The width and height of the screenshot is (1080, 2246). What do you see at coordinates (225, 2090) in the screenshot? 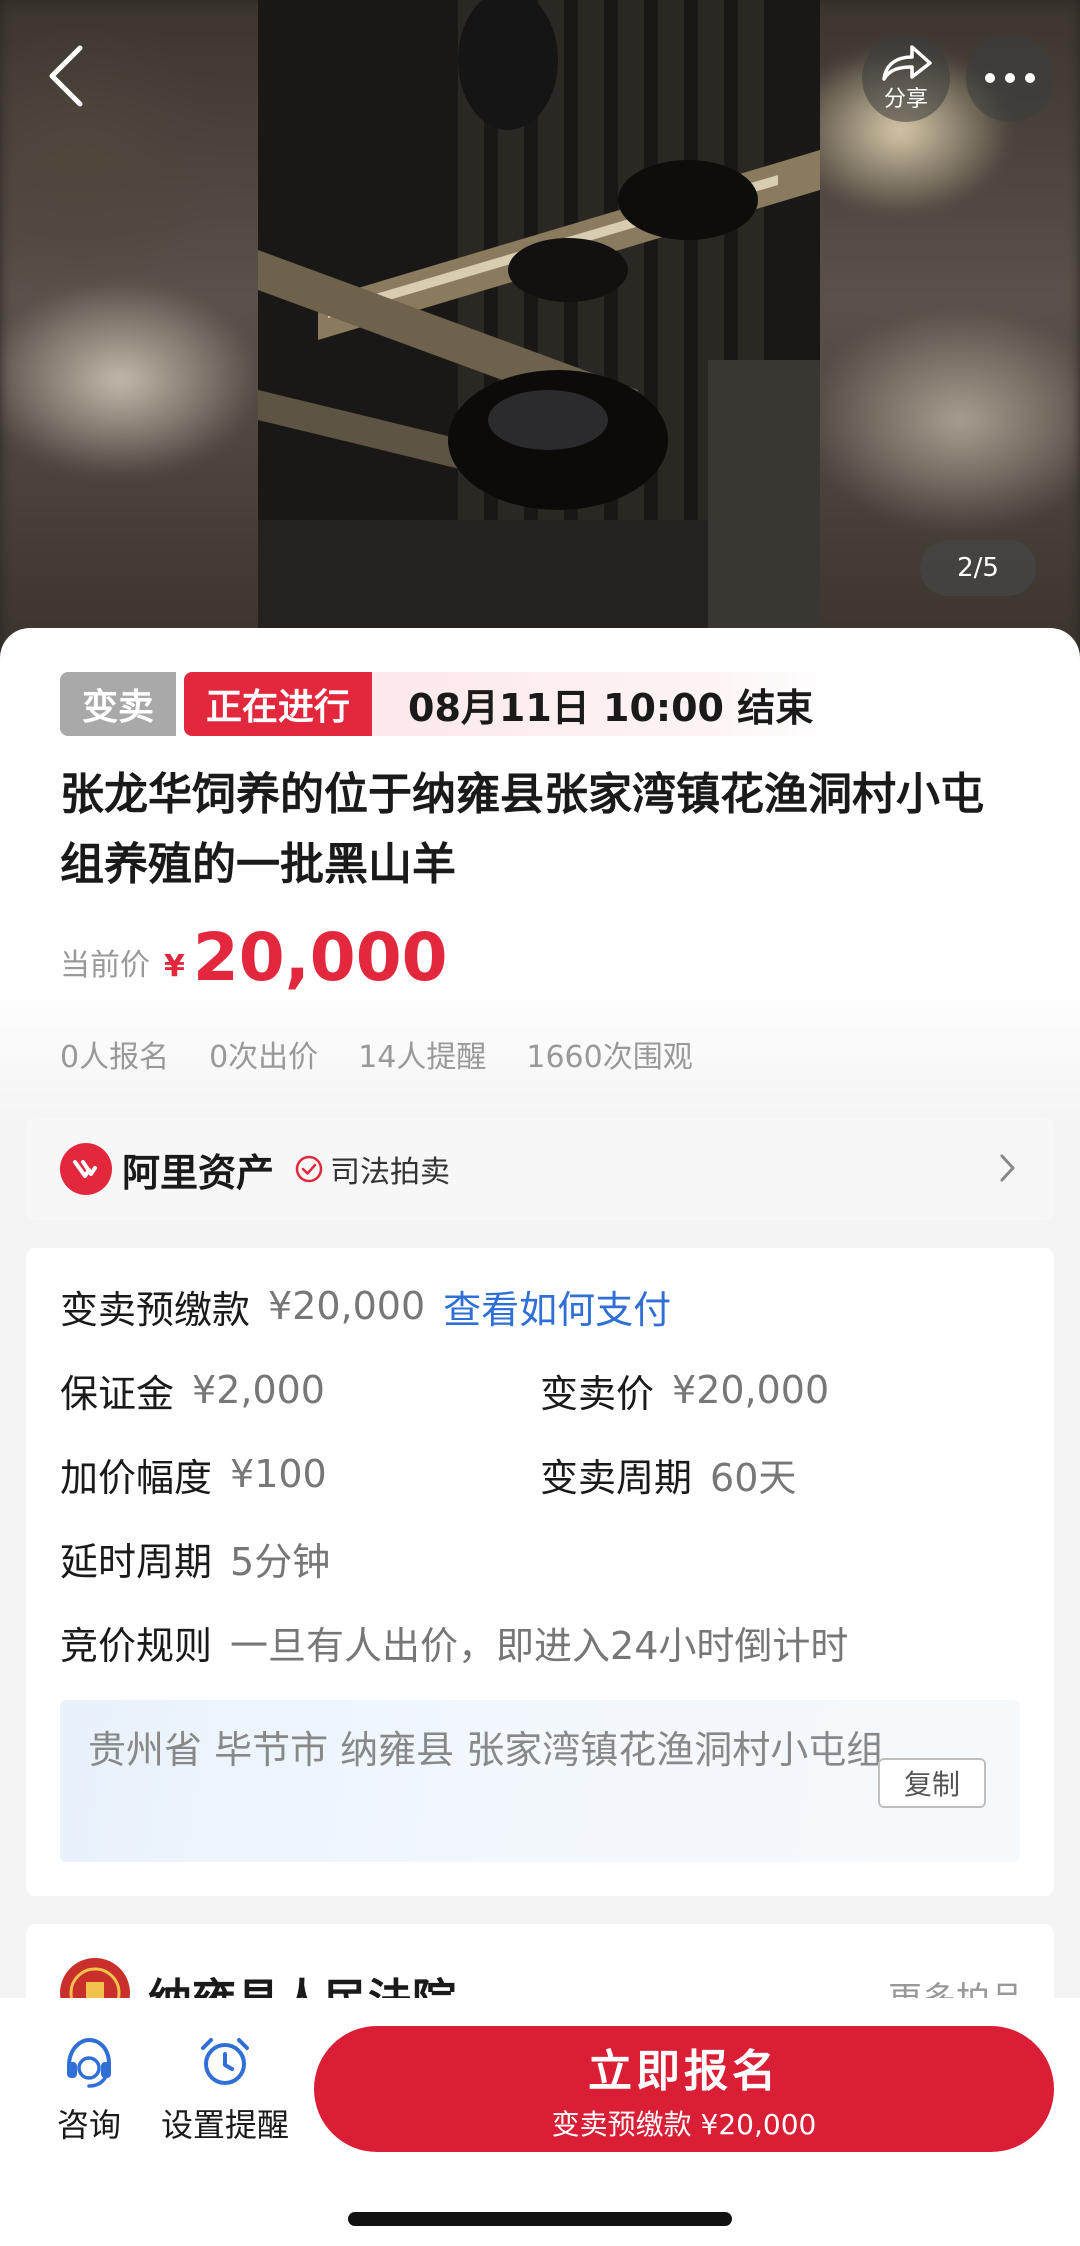
I see `set-reminder-button: 设置提醒` at bounding box center [225, 2090].